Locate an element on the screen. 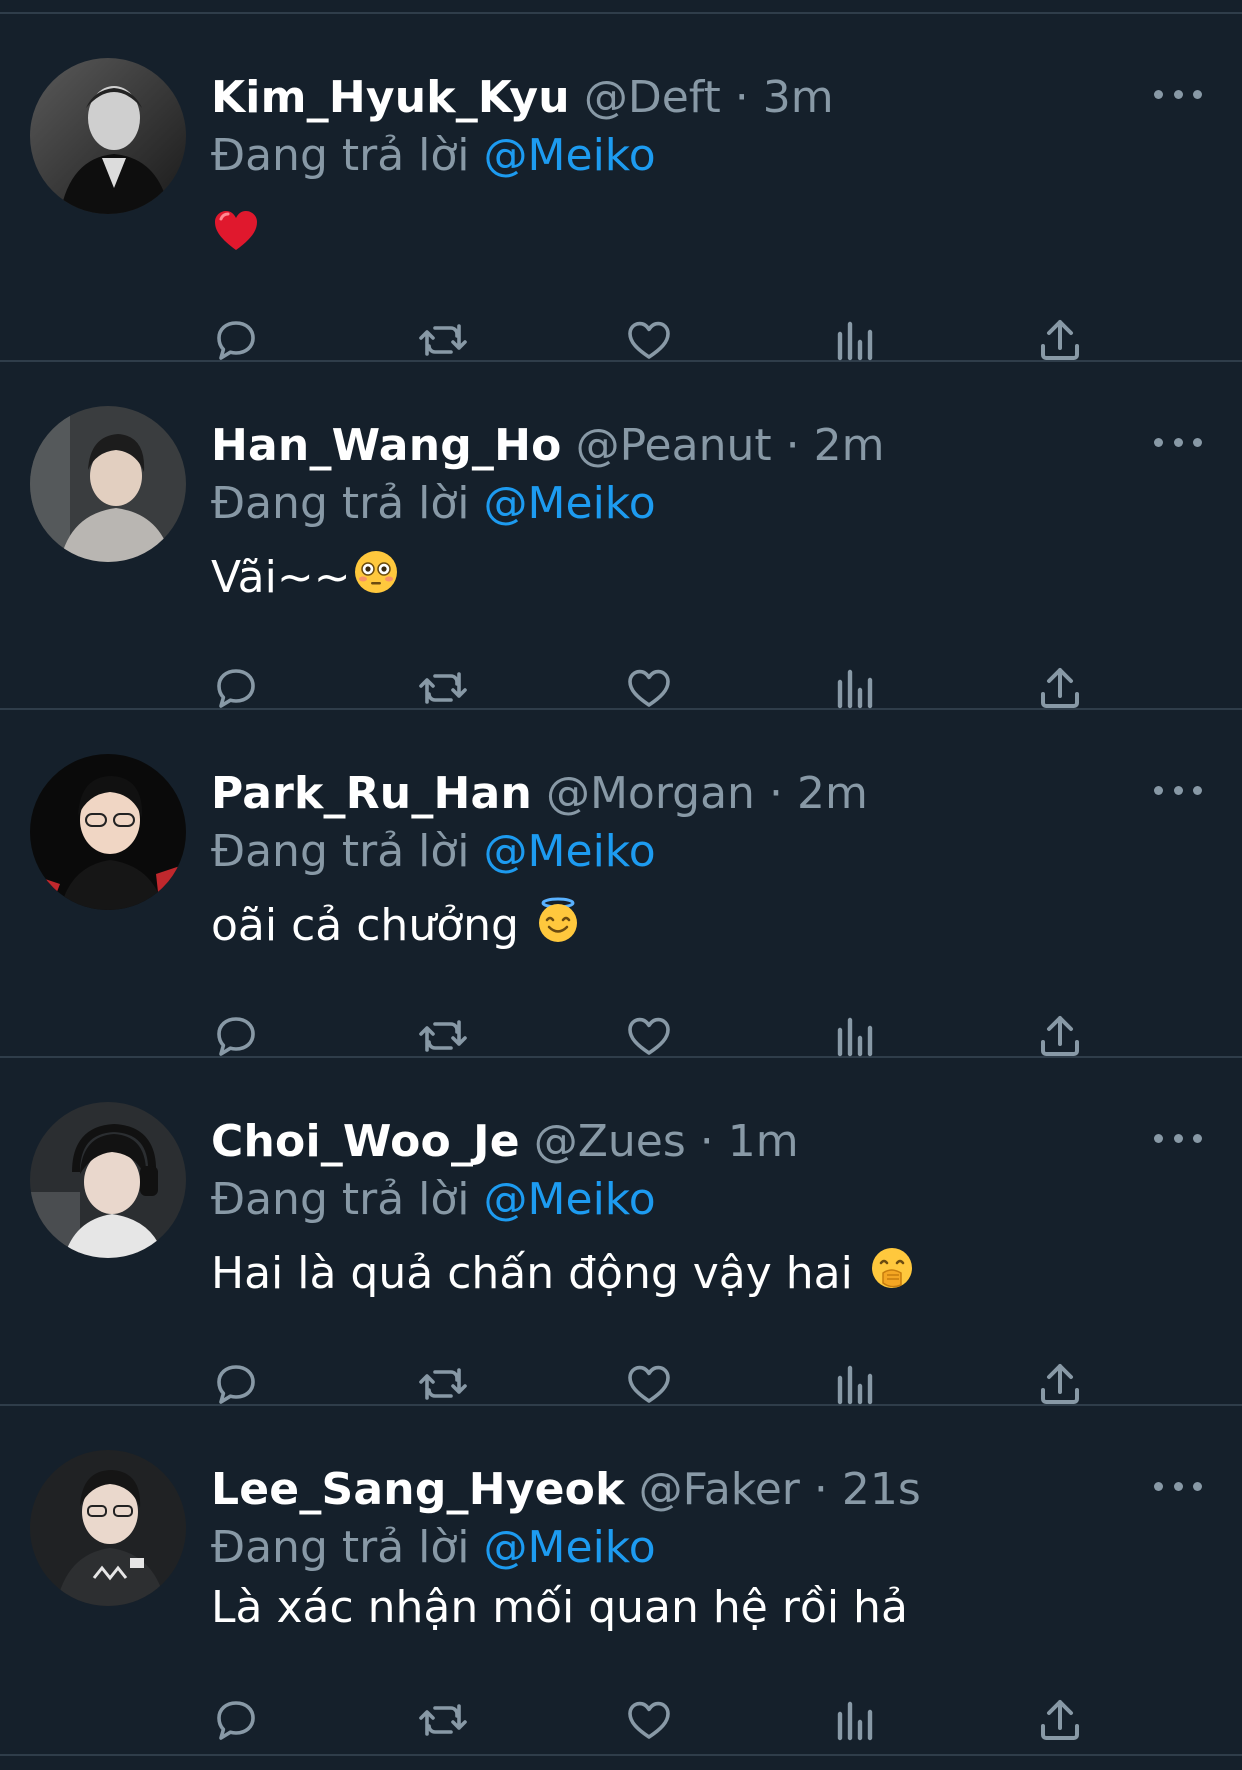  display-name: Kim_Hyuk_Kyu is located at coordinates (390, 97).